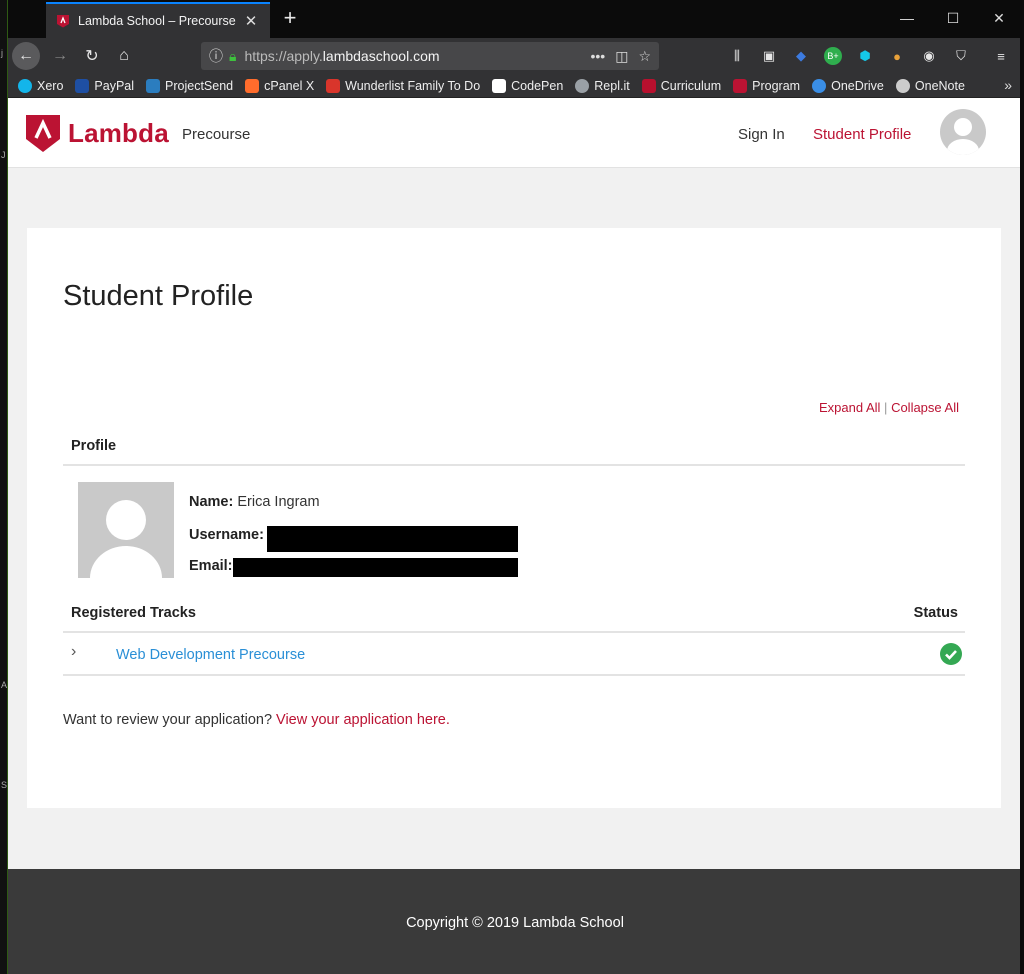 This screenshot has height=974, width=1024. What do you see at coordinates (278, 502) in the screenshot?
I see `name-value: Erica Ingram` at bounding box center [278, 502].